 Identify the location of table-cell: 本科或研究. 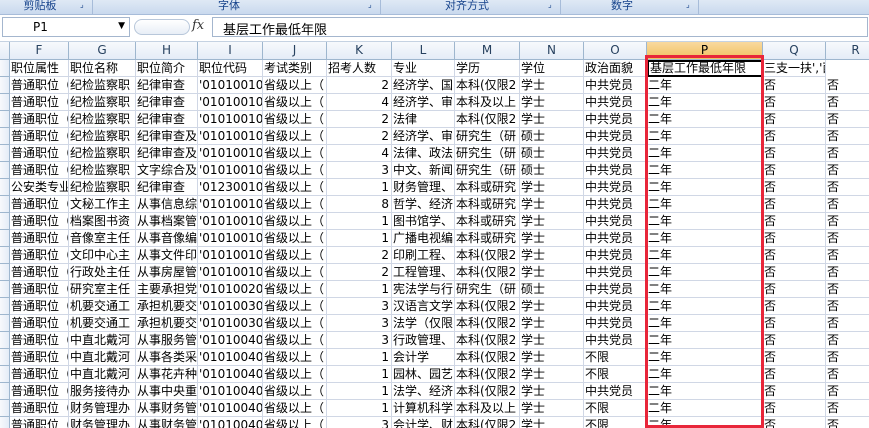
(487, 187).